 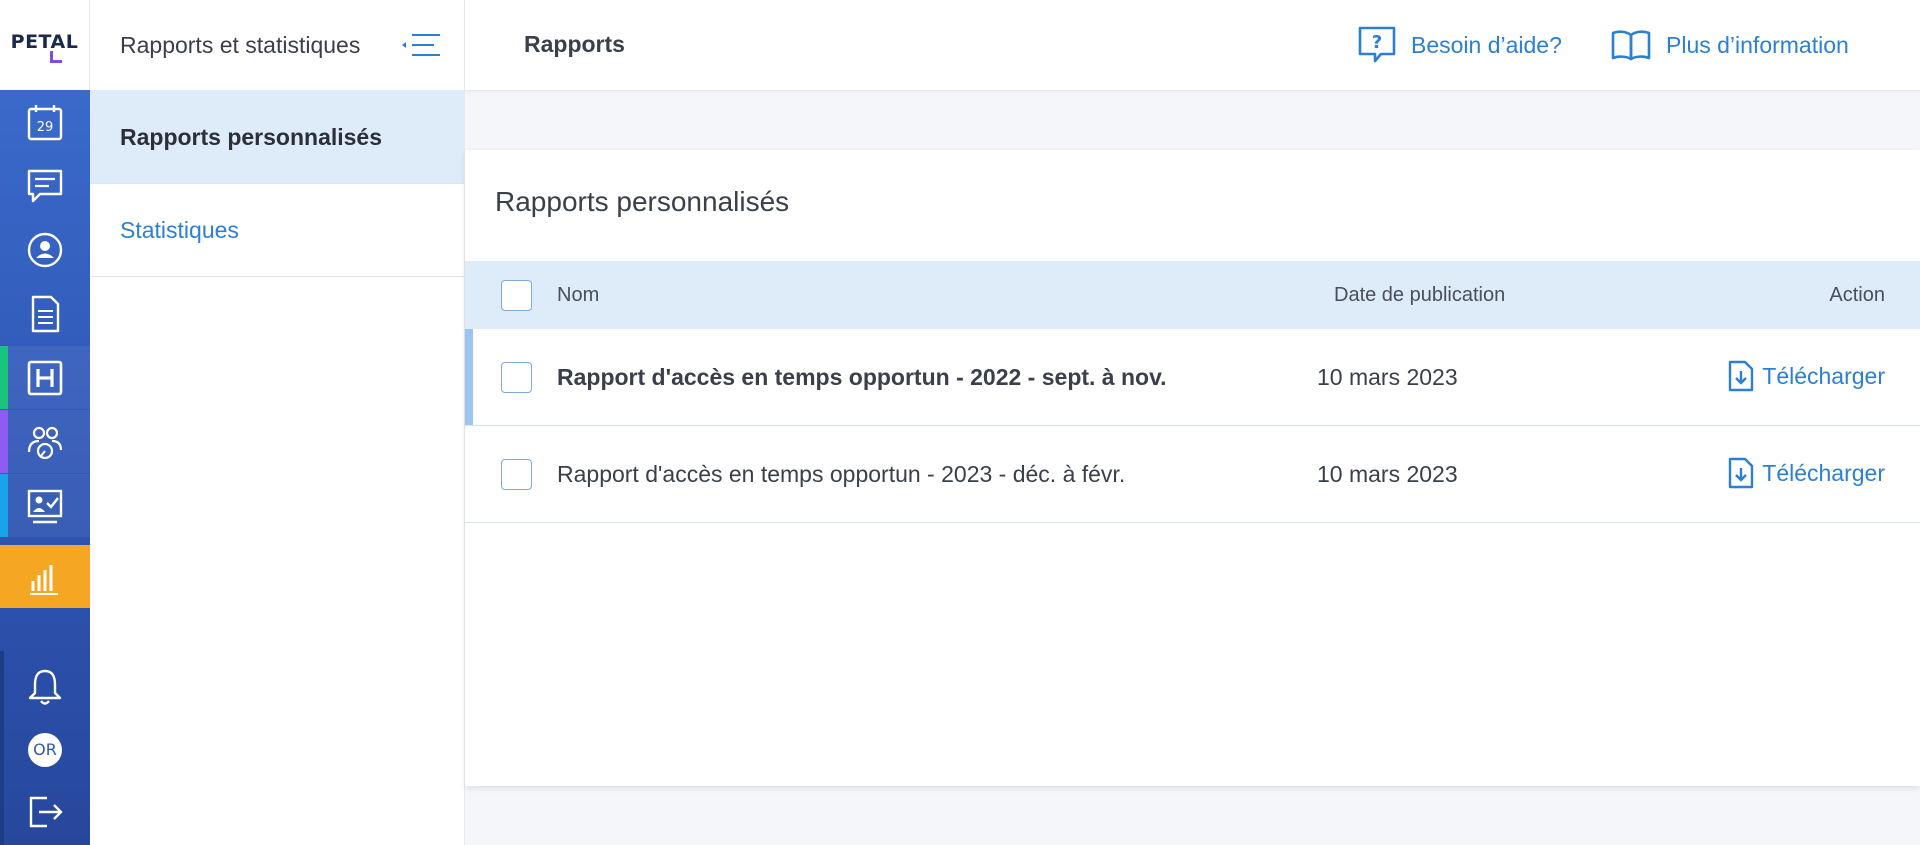 I want to click on page-title: Rapports, so click(x=574, y=44).